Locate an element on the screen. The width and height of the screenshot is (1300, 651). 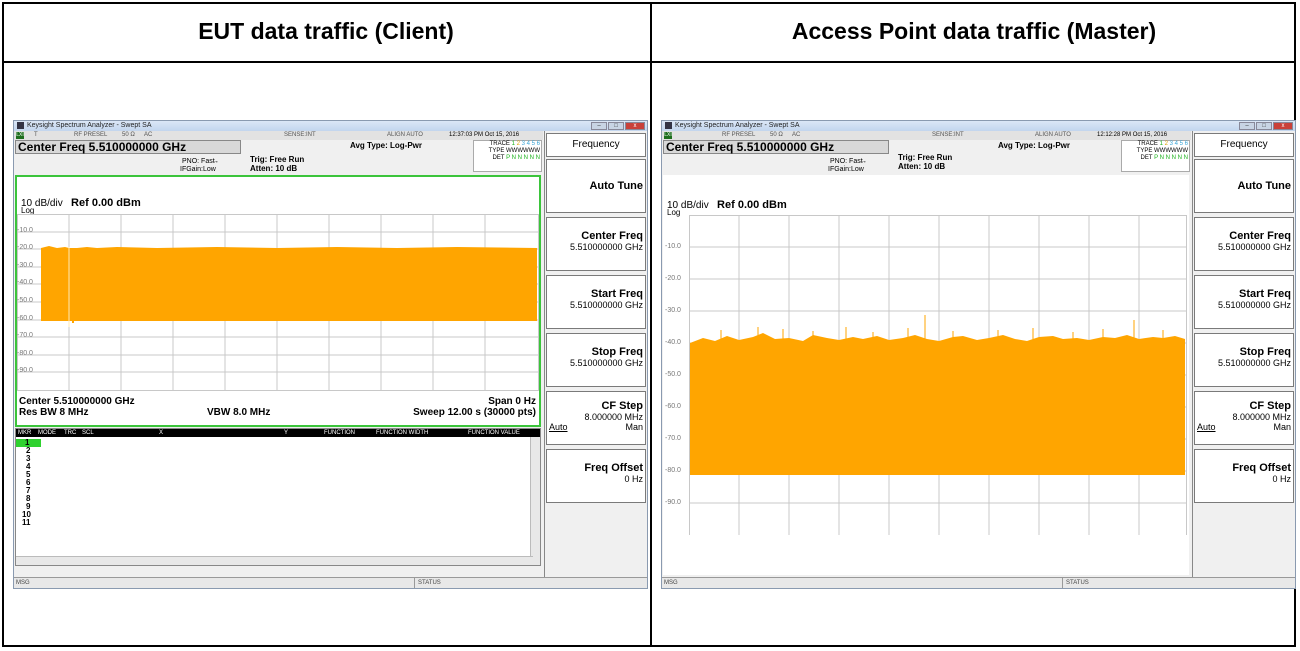
trigger-indicator: T is located at coordinates (36, 135).